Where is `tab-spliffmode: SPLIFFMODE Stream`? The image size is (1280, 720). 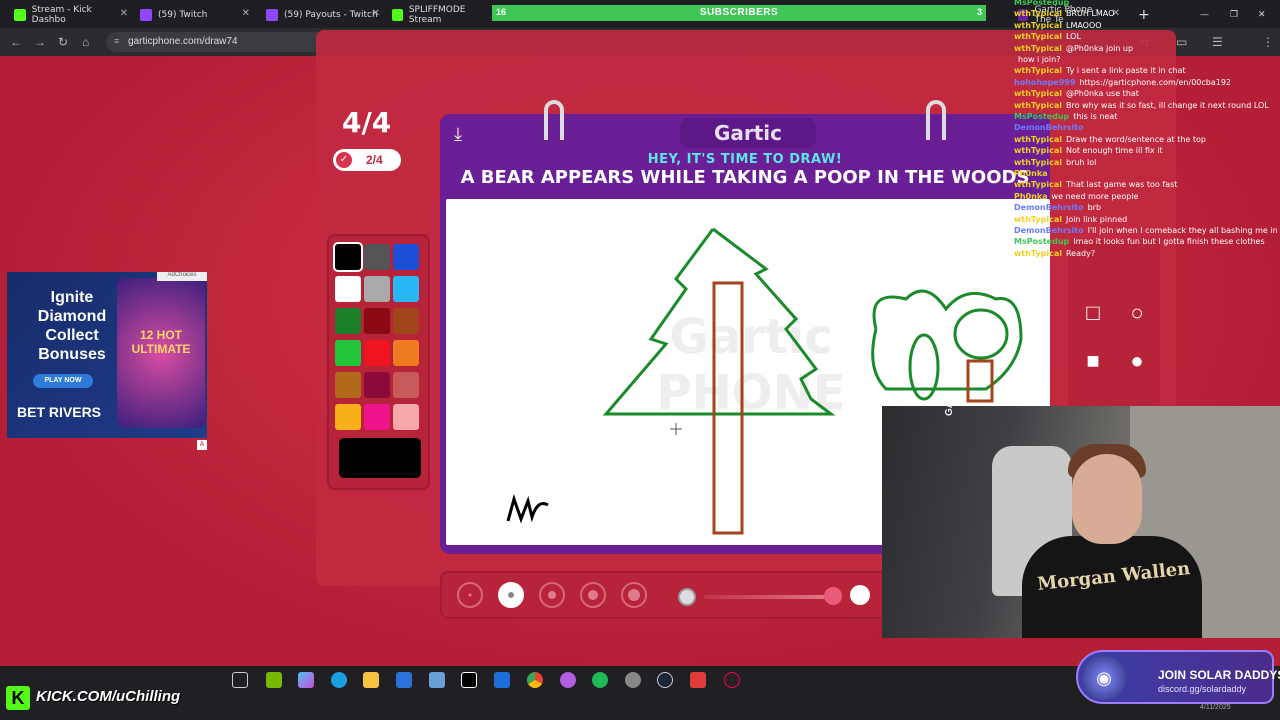 tab-spliffmode: SPLIFFMODE Stream is located at coordinates (442, 15).